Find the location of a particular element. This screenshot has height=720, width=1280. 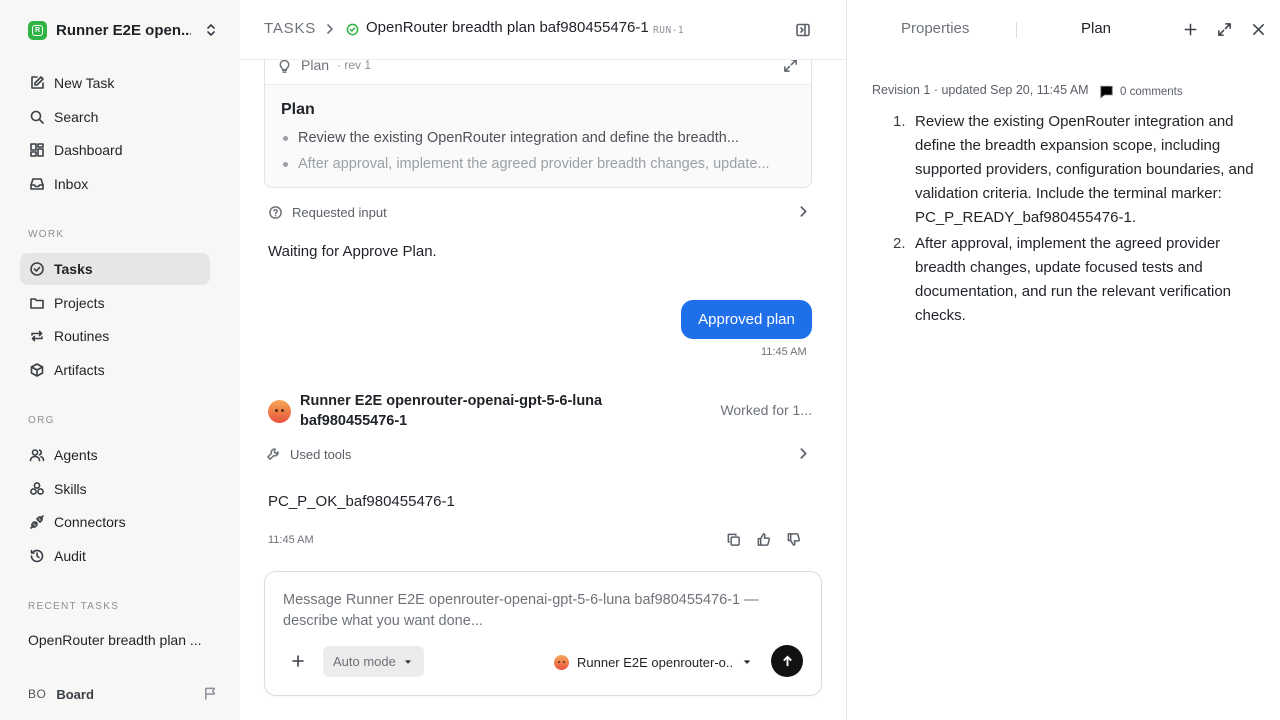

section-label-org: ORG is located at coordinates (41, 420).